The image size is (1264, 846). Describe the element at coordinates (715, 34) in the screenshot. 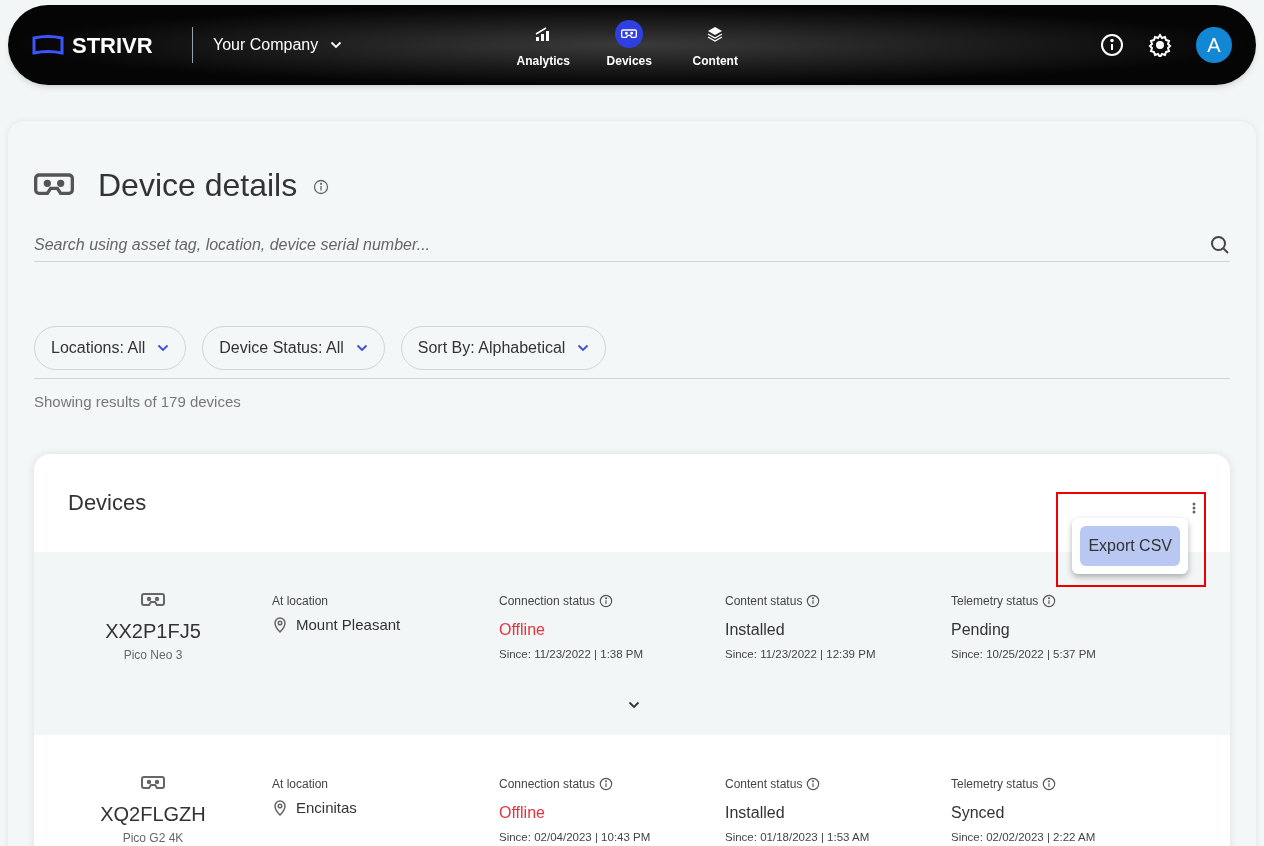

I see `layers-icon` at that location.